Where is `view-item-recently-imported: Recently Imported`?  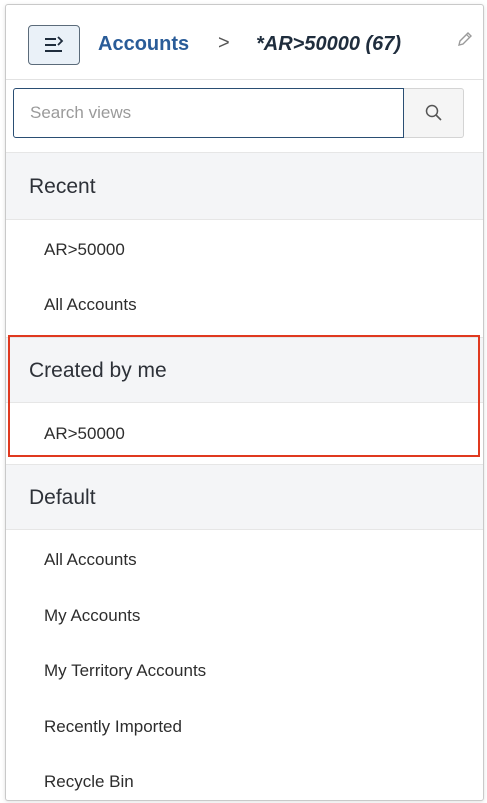
view-item-recently-imported: Recently Imported is located at coordinates (113, 727).